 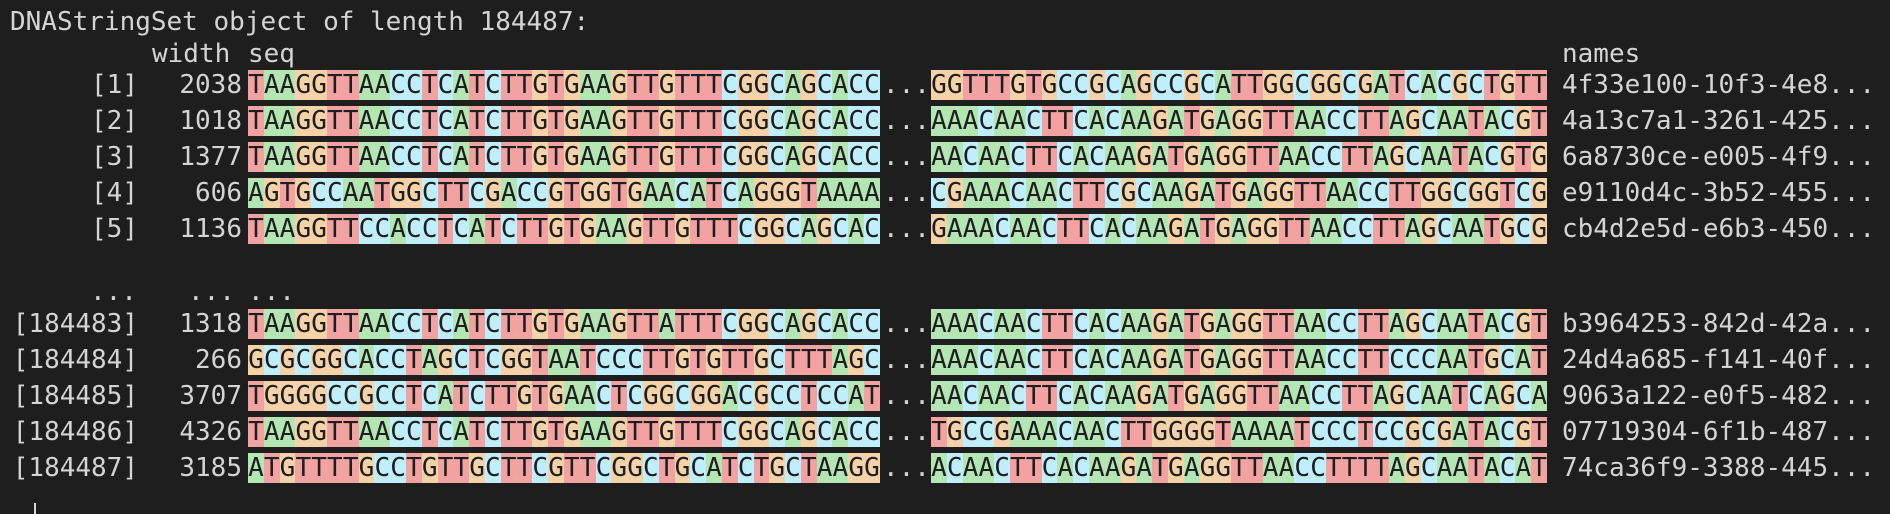 I want to click on row-index: [1], so click(x=114, y=85).